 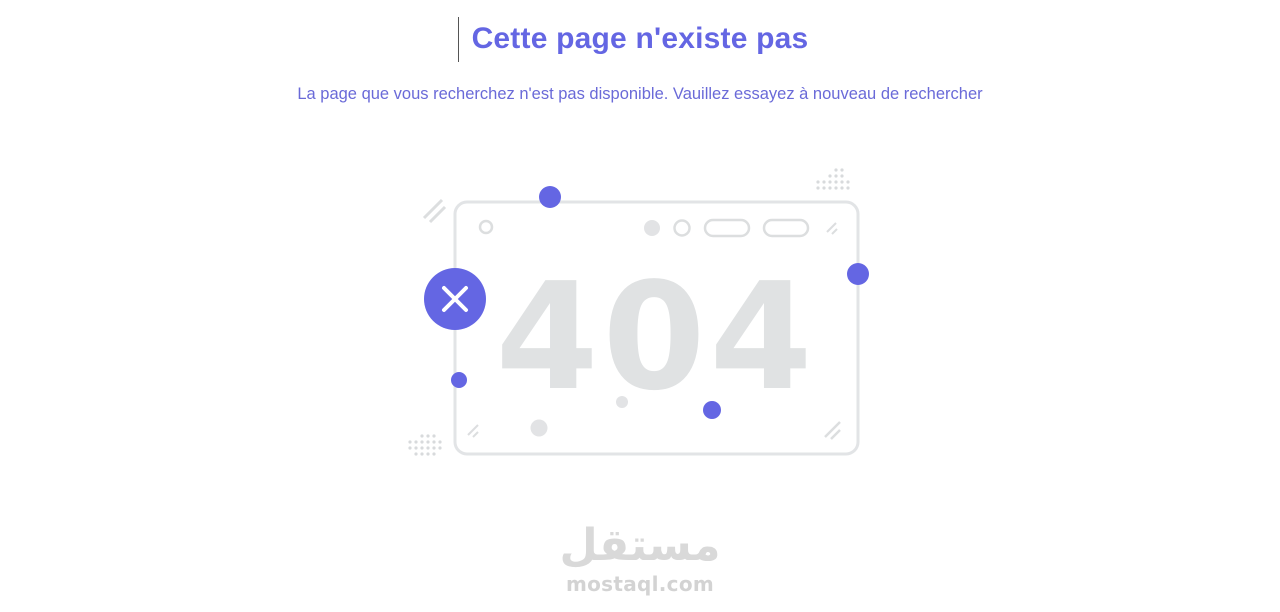 What do you see at coordinates (640, 38) in the screenshot?
I see `page-title: Cette page n'existe pas` at bounding box center [640, 38].